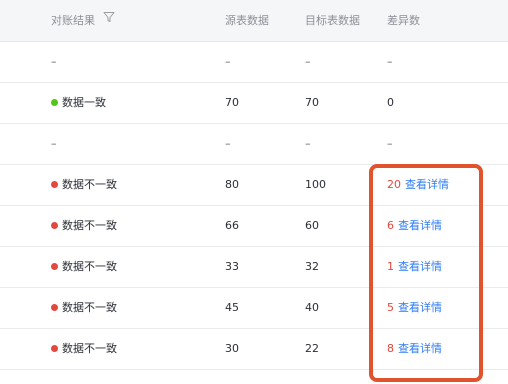 This screenshot has width=508, height=384. What do you see at coordinates (232, 266) in the screenshot?
I see `source-cell: 33` at bounding box center [232, 266].